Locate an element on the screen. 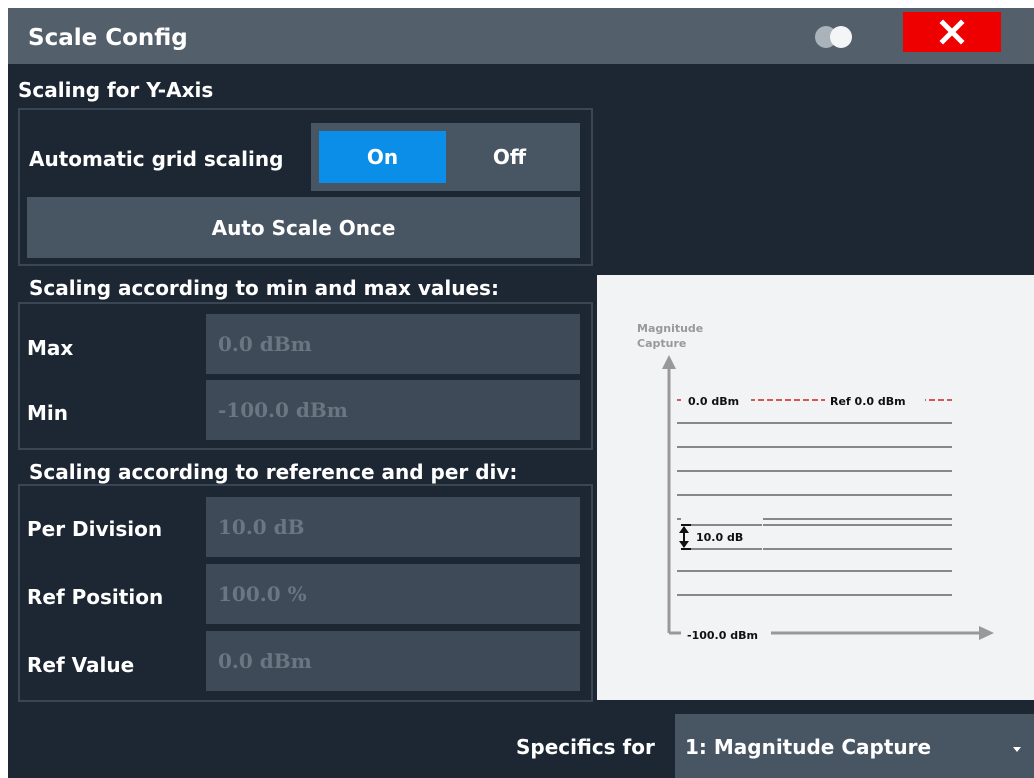 Image resolution: width=1034 pixels, height=778 pixels. preview-top-label: 0.0 dBm is located at coordinates (713, 401).